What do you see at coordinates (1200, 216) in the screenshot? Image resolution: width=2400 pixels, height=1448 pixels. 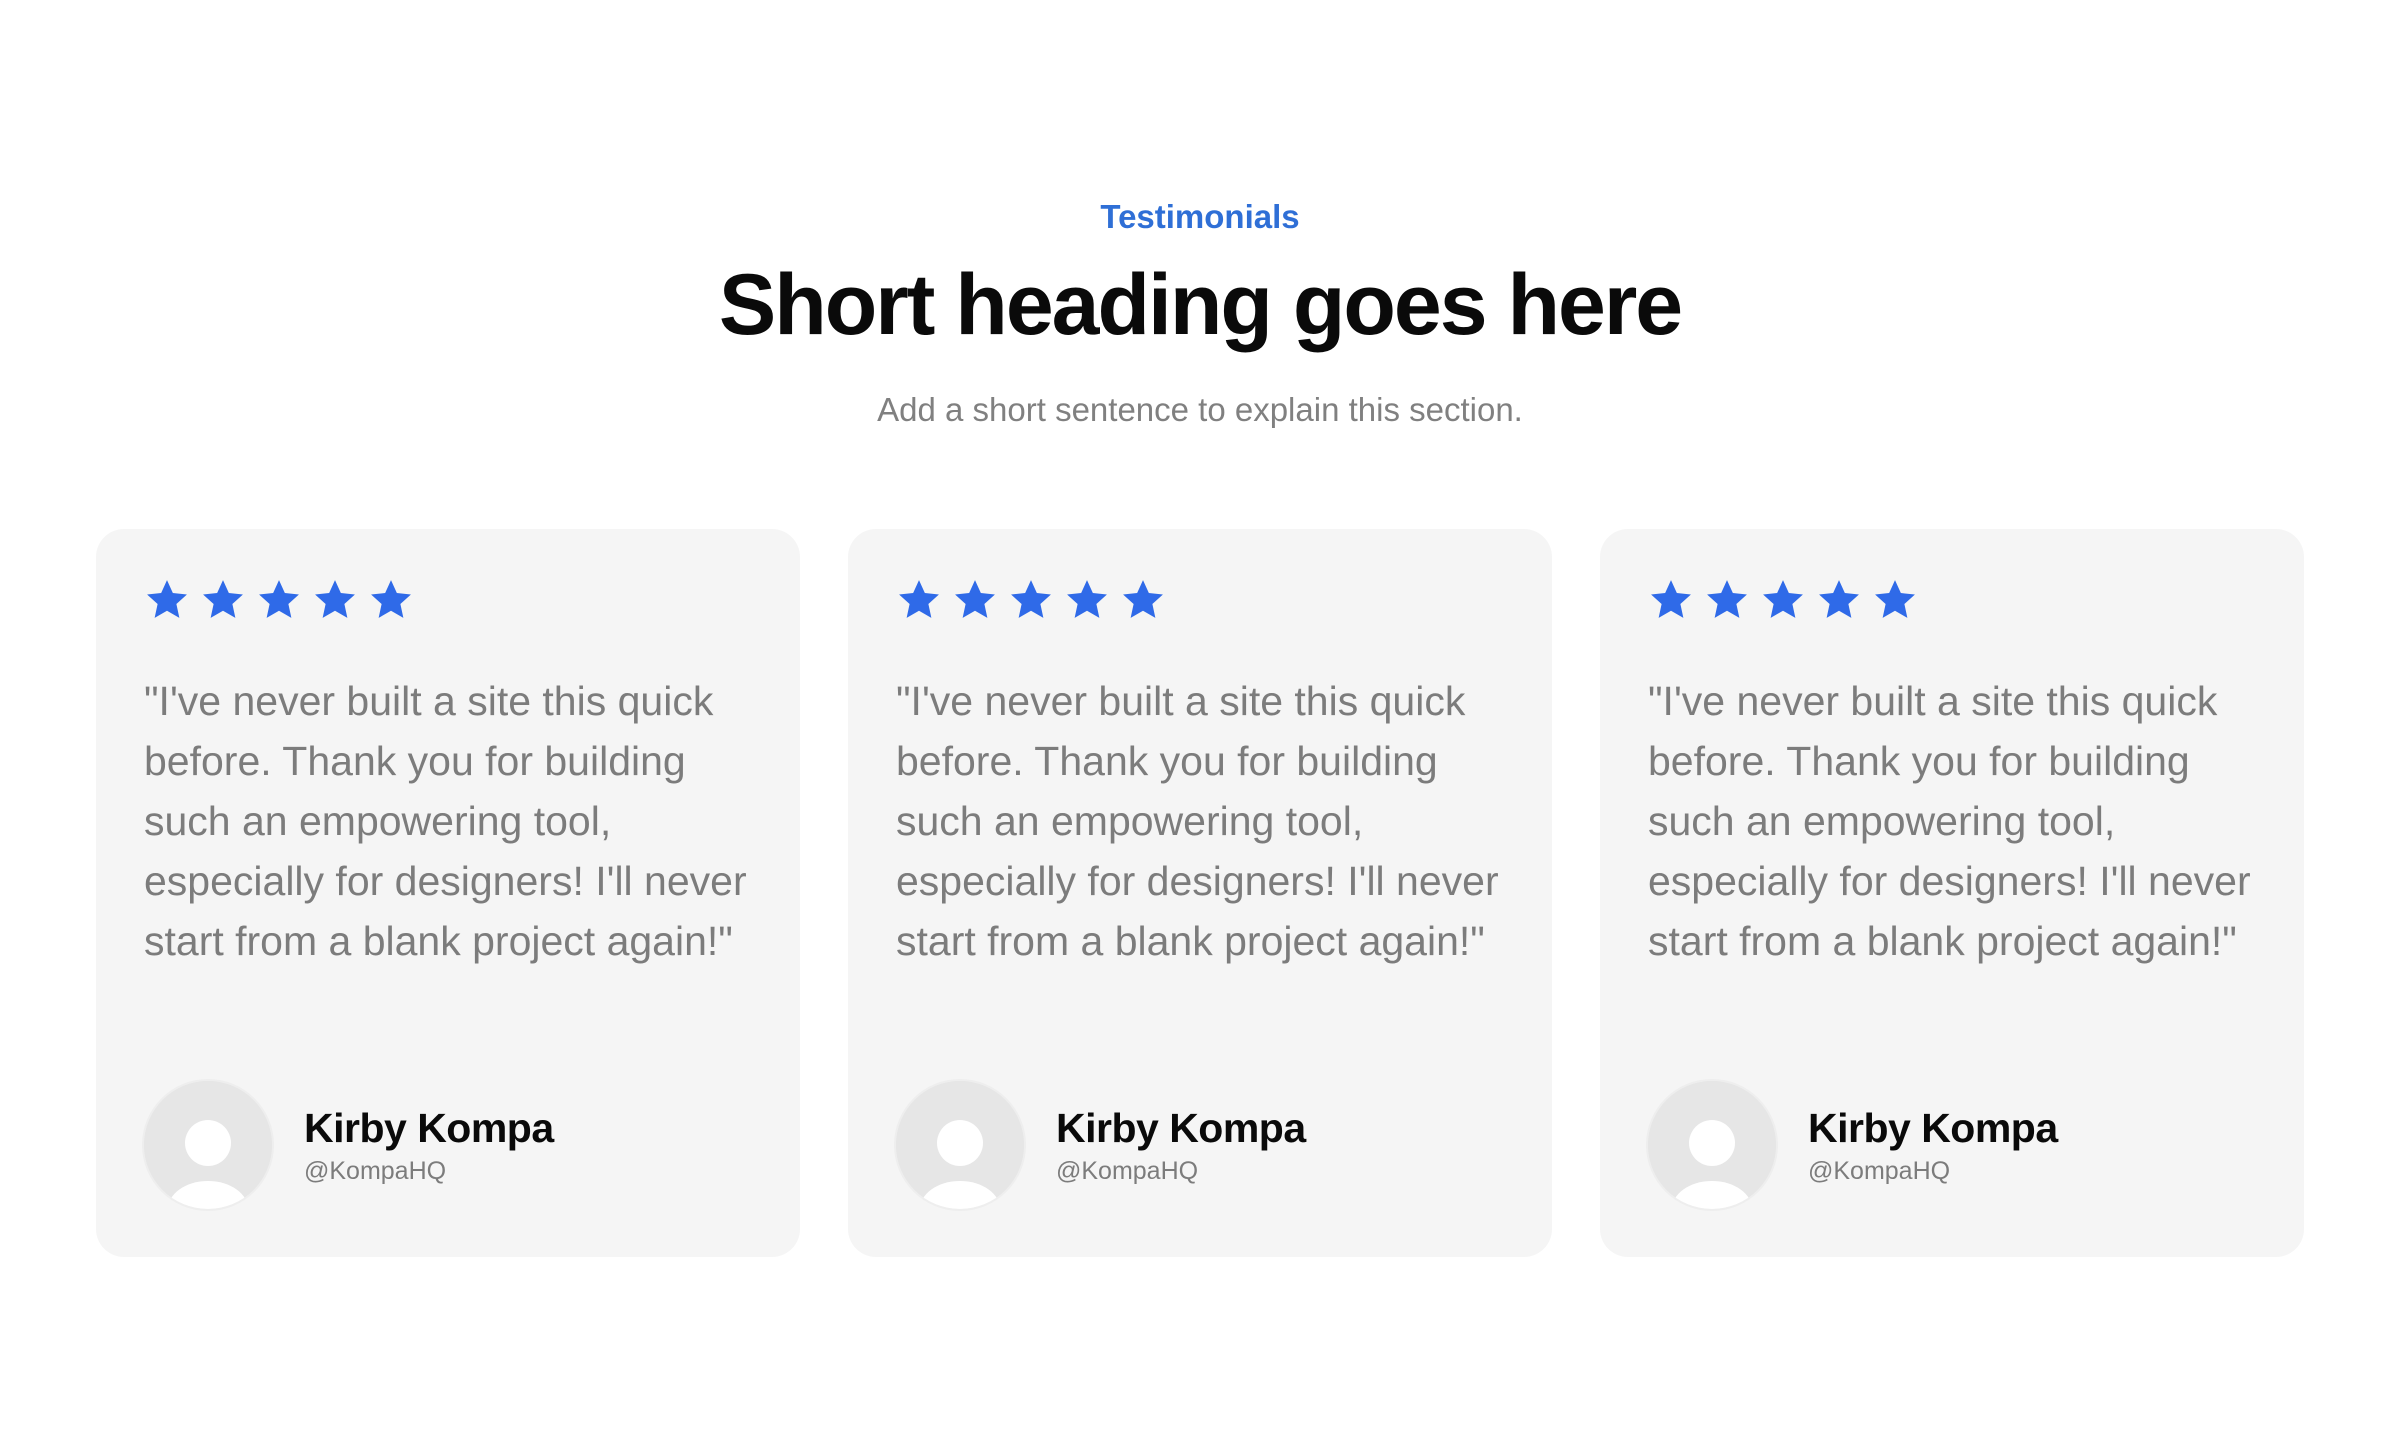 I see `section-eyebrow: Testimonials` at bounding box center [1200, 216].